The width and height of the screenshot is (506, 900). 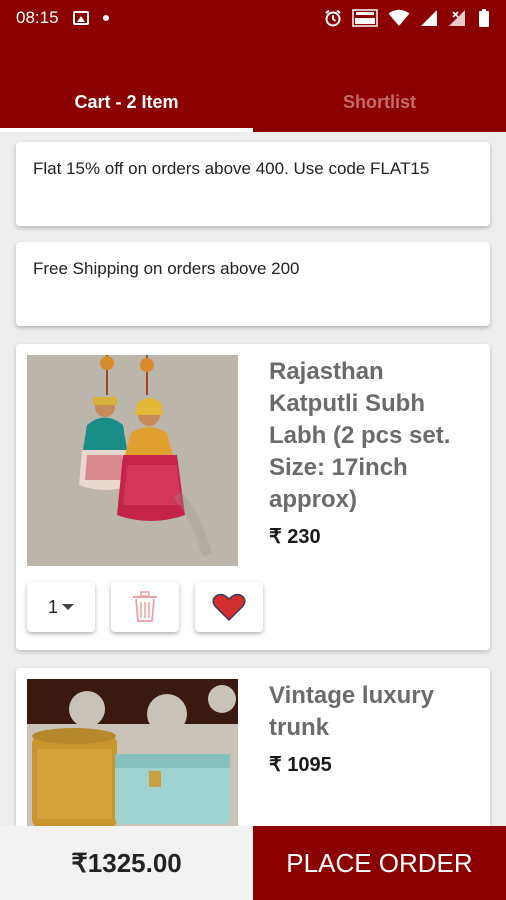 I want to click on battery-icon, so click(x=484, y=18).